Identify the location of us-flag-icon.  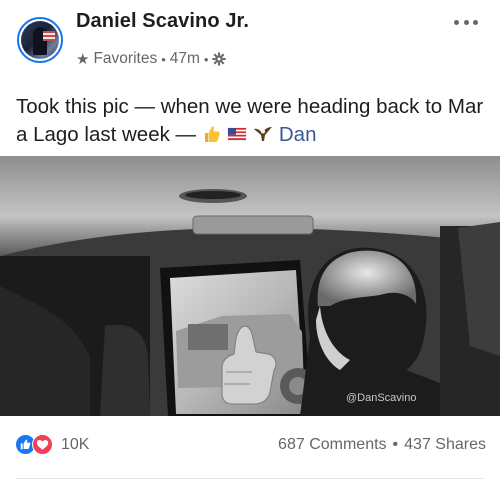
(237, 134).